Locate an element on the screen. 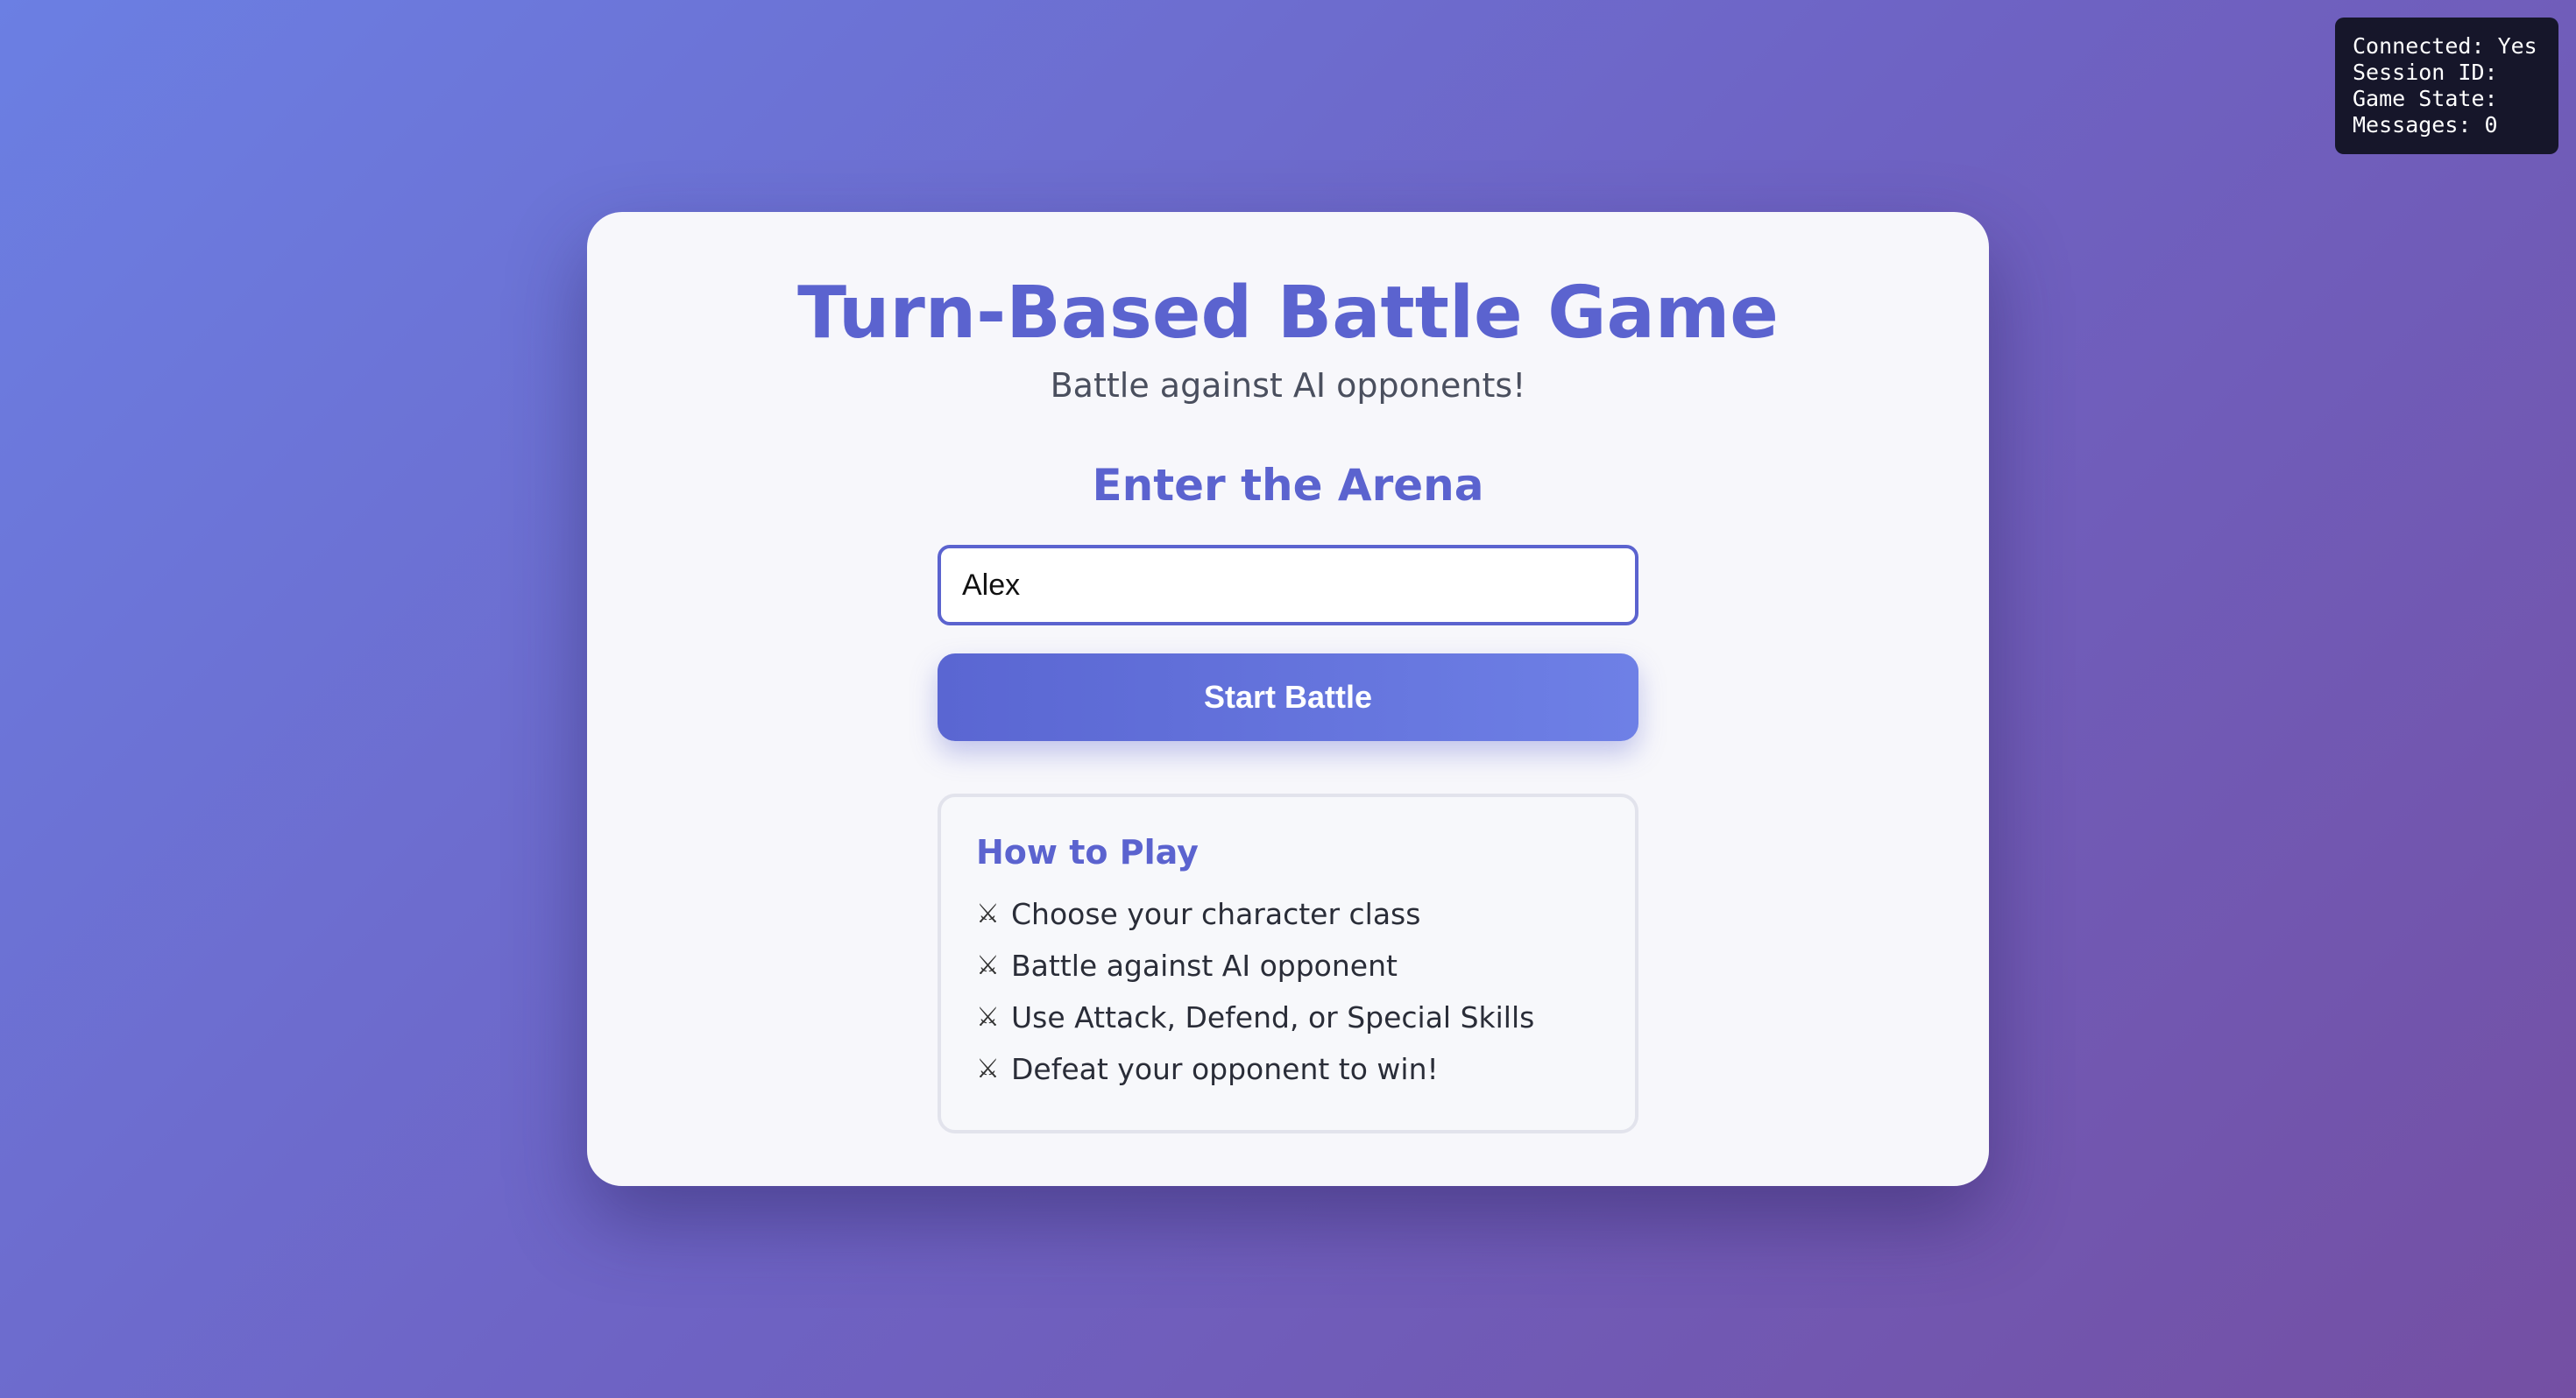 The image size is (2576, 1398). list-item: ⚔ Defeat your opponent to win! is located at coordinates (1288, 1069).